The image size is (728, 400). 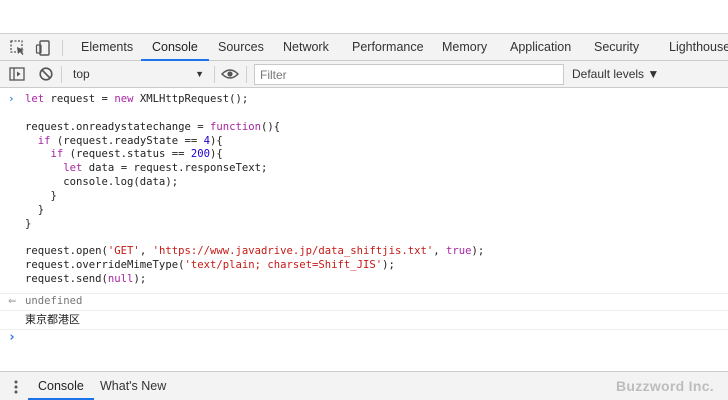 What do you see at coordinates (165, 168) in the screenshot?
I see `code-line: let data = request.responseText;` at bounding box center [165, 168].